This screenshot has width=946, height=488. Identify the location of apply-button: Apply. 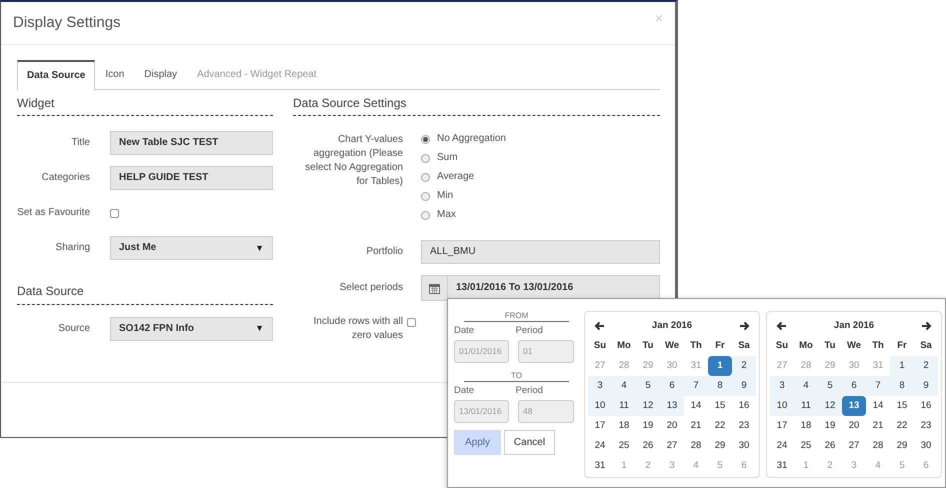
(477, 442).